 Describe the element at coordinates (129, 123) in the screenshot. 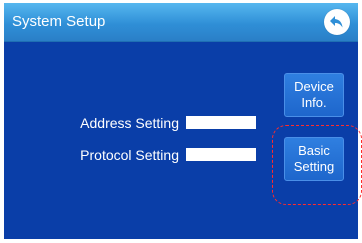

I see `address-setting-label: Address Setting` at that location.